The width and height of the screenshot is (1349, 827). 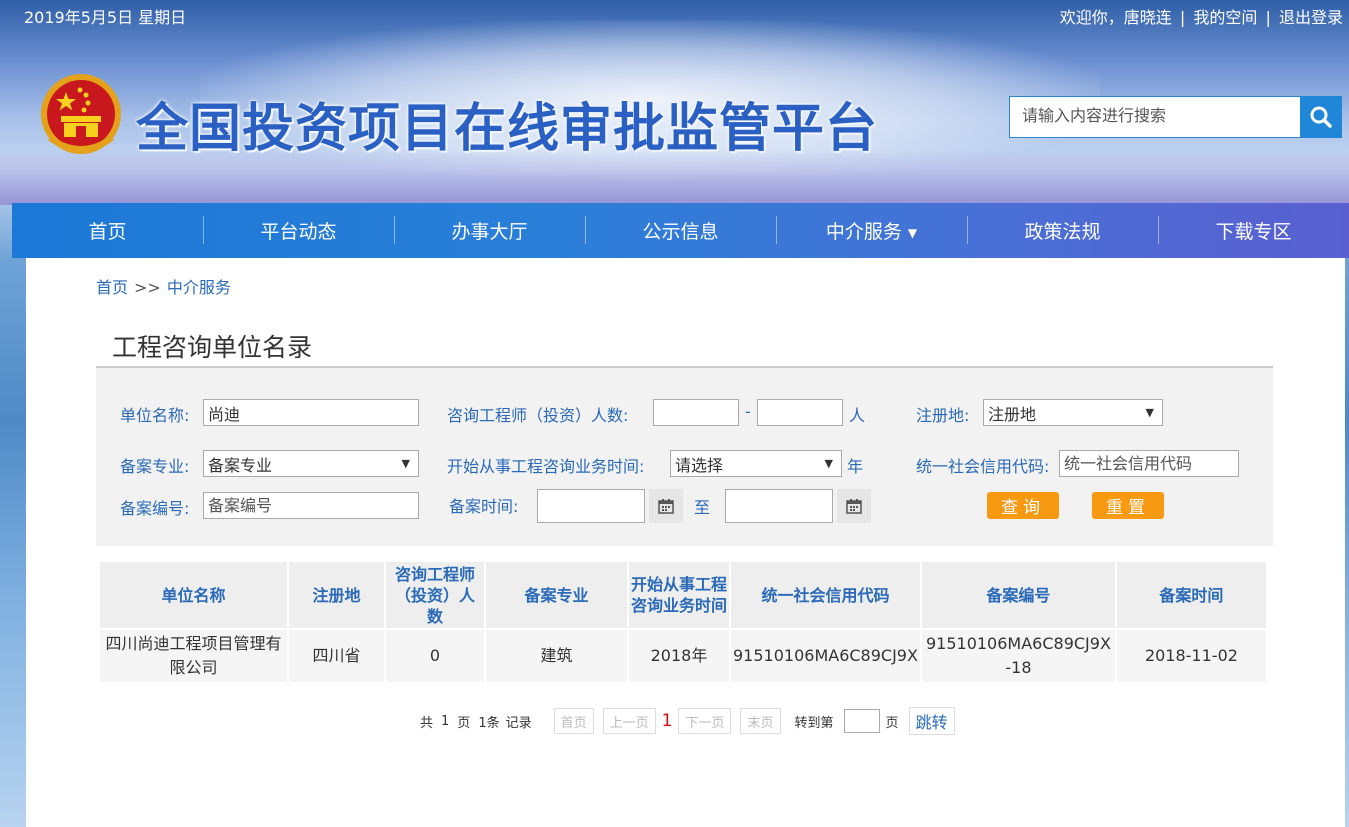 What do you see at coordinates (779, 506) in the screenshot?
I see `record-time-end-input` at bounding box center [779, 506].